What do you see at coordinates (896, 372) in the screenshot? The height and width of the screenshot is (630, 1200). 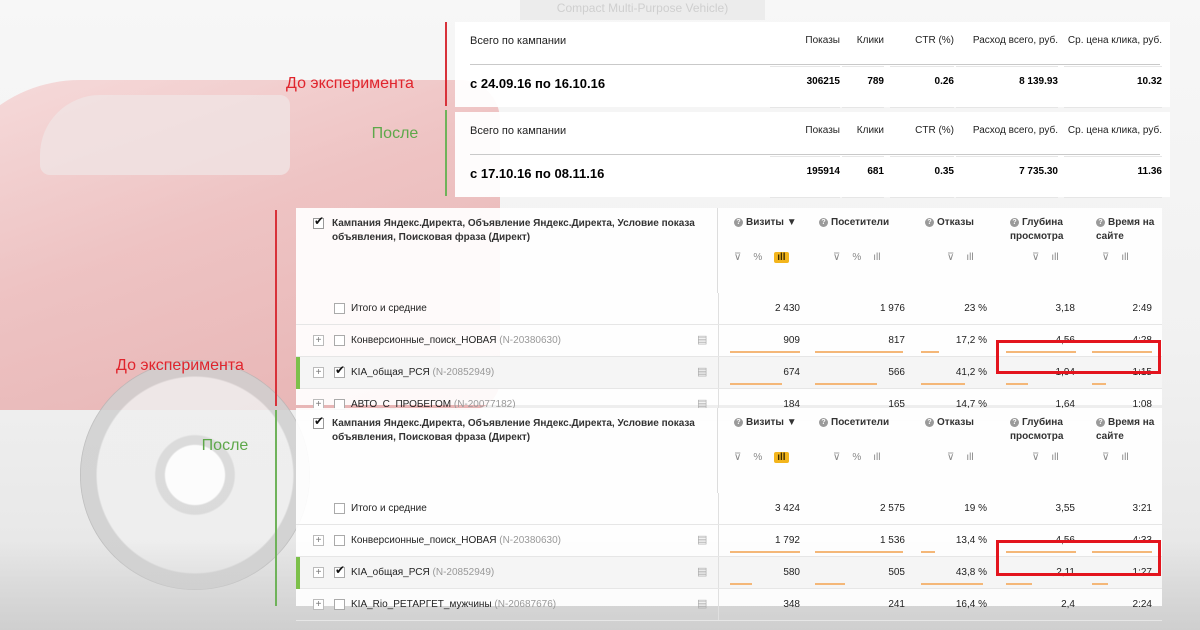 I see `visitors-value: 566` at bounding box center [896, 372].